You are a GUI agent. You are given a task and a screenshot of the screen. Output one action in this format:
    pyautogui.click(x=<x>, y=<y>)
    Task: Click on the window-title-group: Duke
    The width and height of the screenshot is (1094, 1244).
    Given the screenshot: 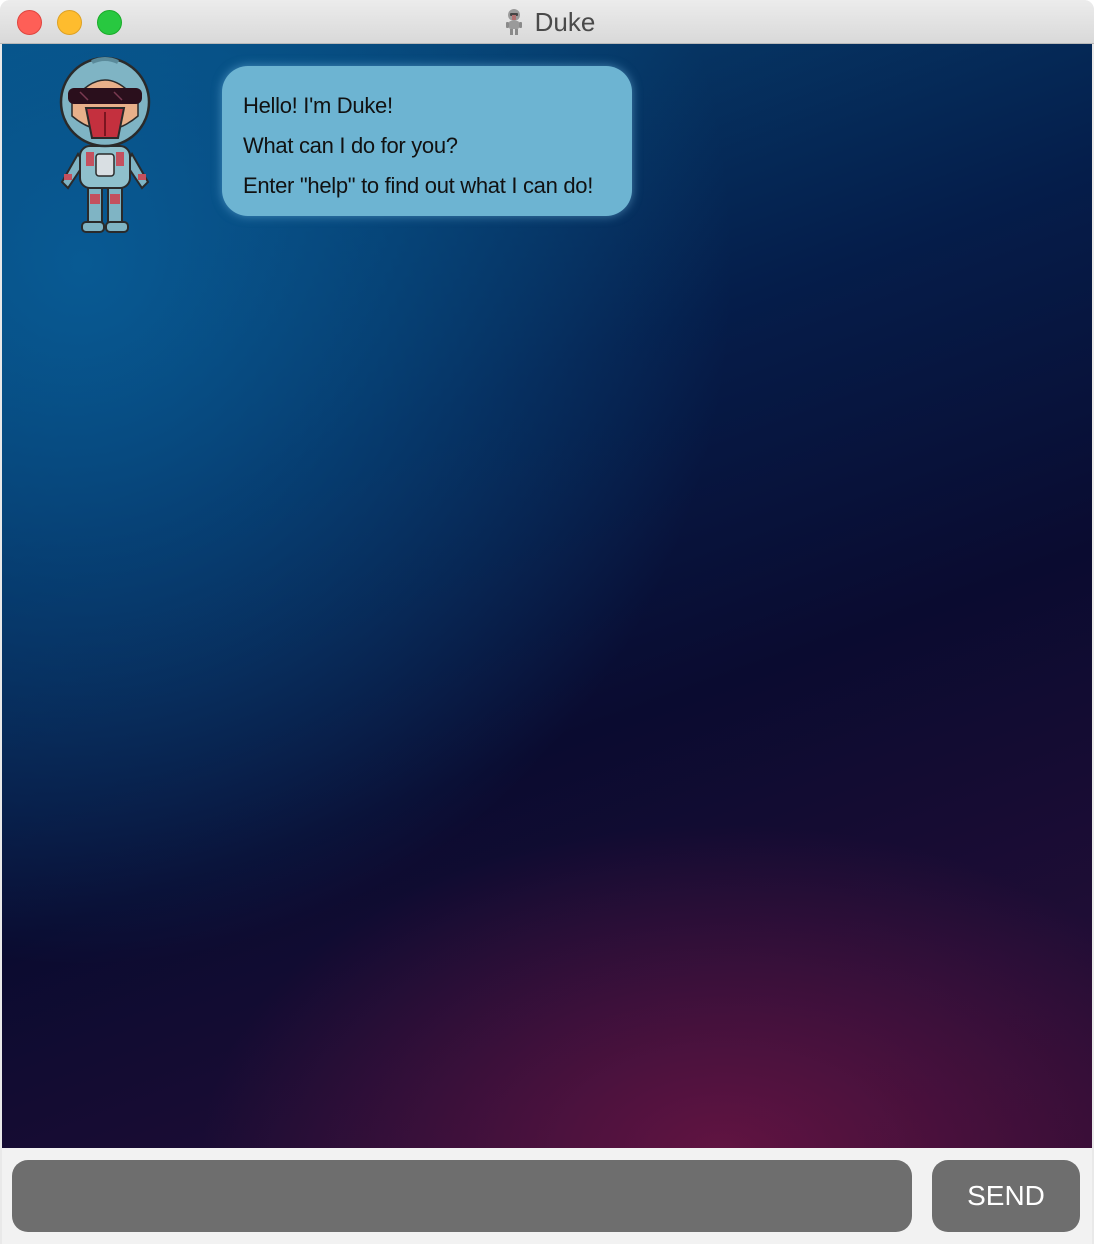 What is the action you would take?
    pyautogui.click(x=547, y=22)
    